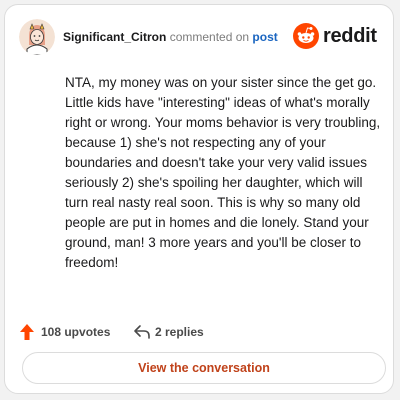 This screenshot has width=400, height=400. Describe the element at coordinates (179, 332) in the screenshot. I see `reply-label: 2 replies` at that location.